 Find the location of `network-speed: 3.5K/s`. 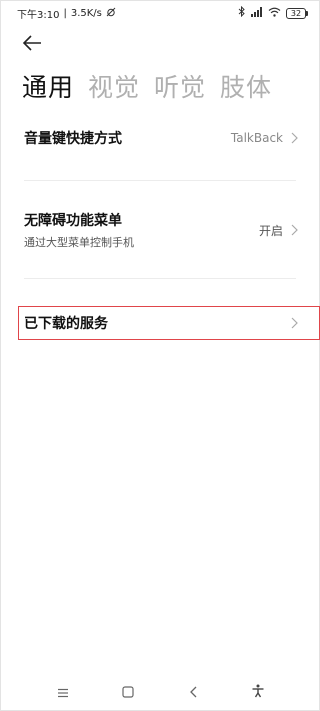

network-speed: 3.5K/s is located at coordinates (86, 13).